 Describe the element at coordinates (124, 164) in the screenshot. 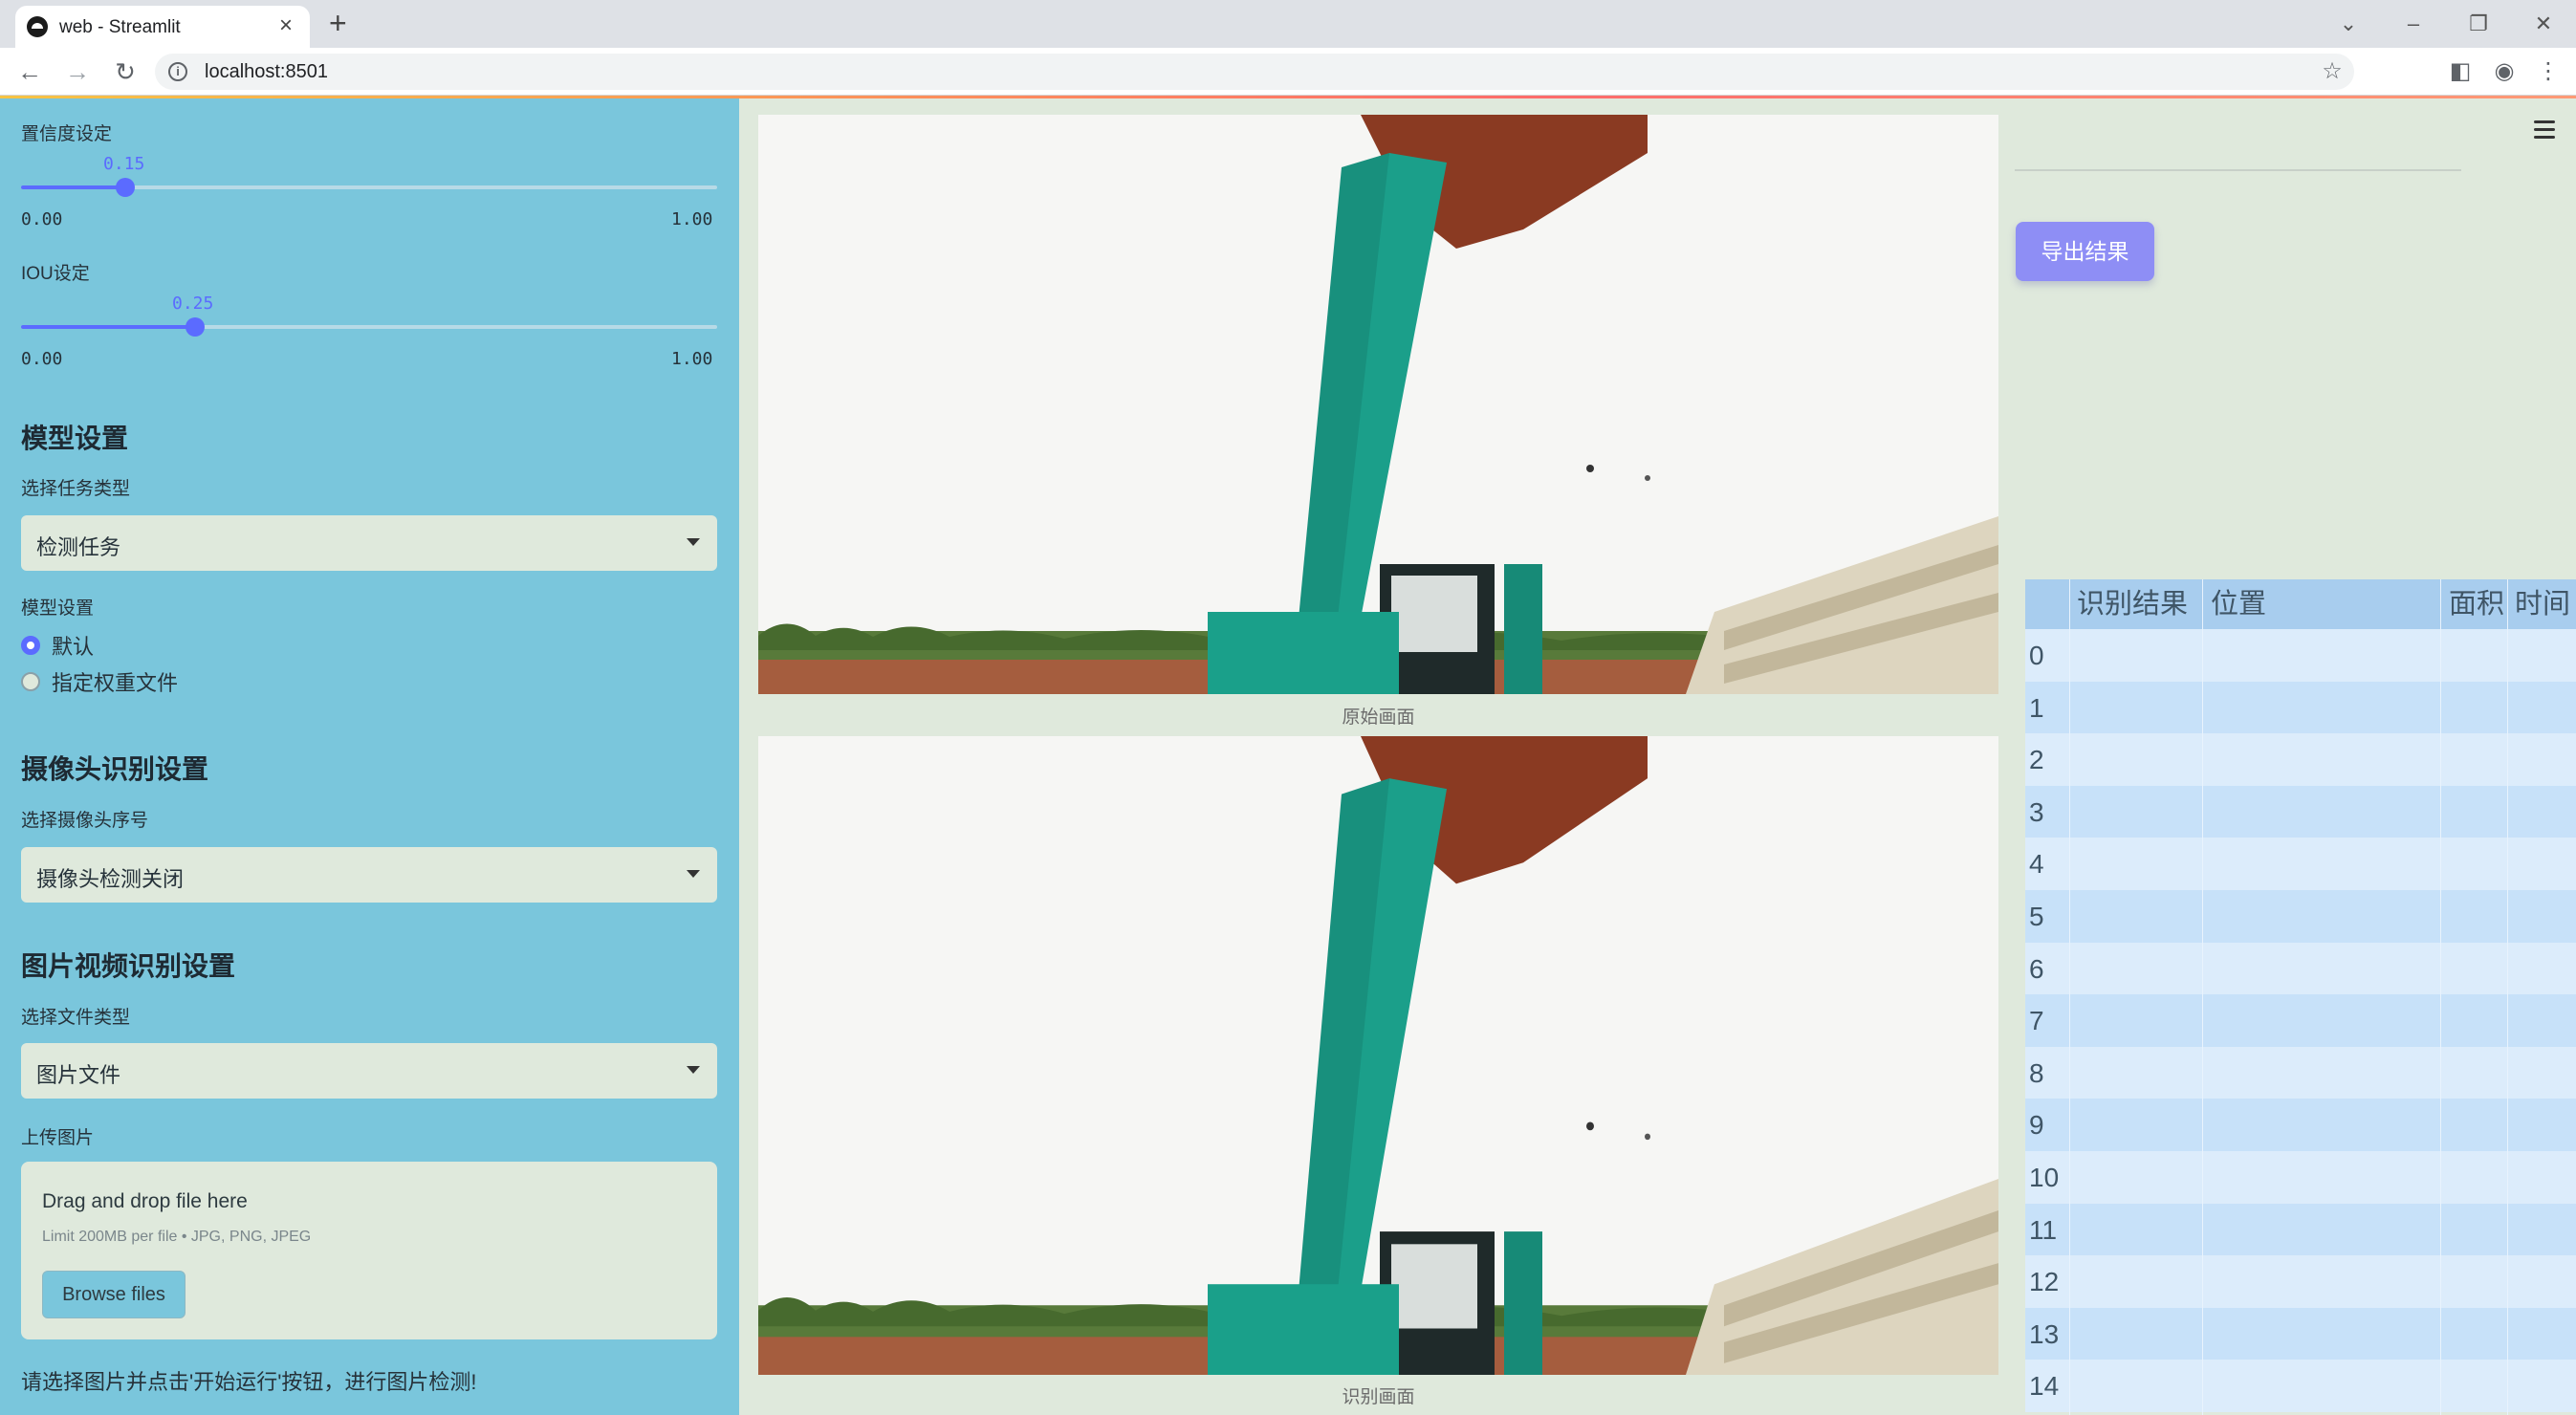

I see `confidence-value: 0.15` at that location.